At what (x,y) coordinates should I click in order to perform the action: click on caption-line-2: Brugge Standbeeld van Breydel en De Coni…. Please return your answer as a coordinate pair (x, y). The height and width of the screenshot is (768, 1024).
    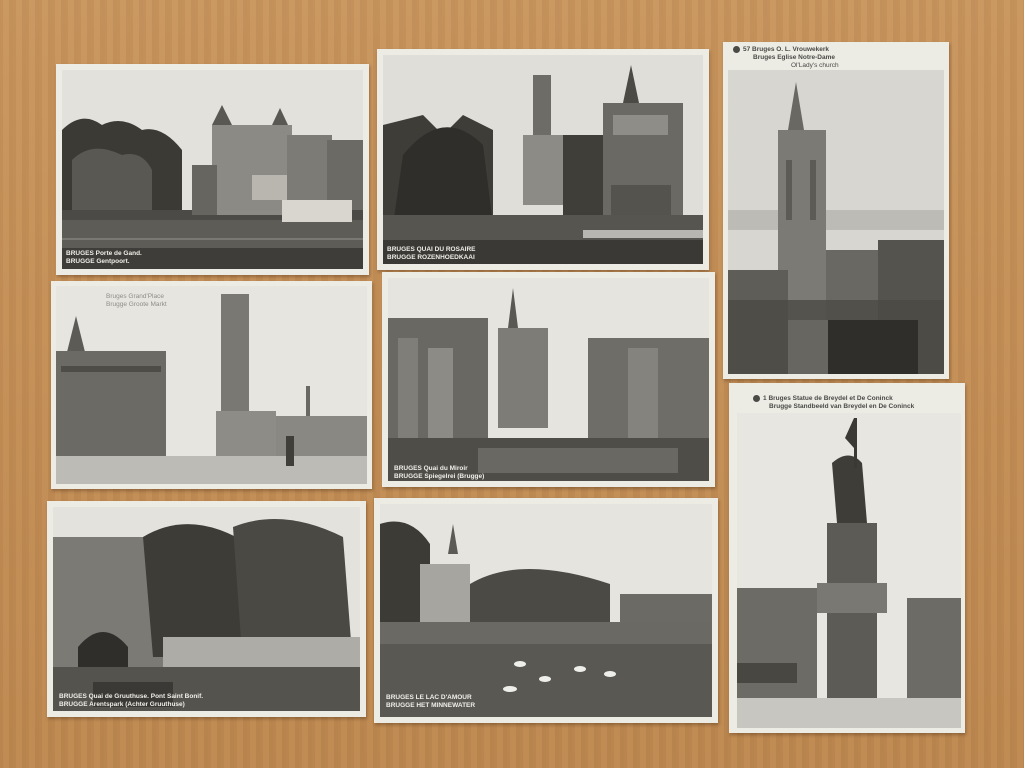
    Looking at the image, I should click on (842, 407).